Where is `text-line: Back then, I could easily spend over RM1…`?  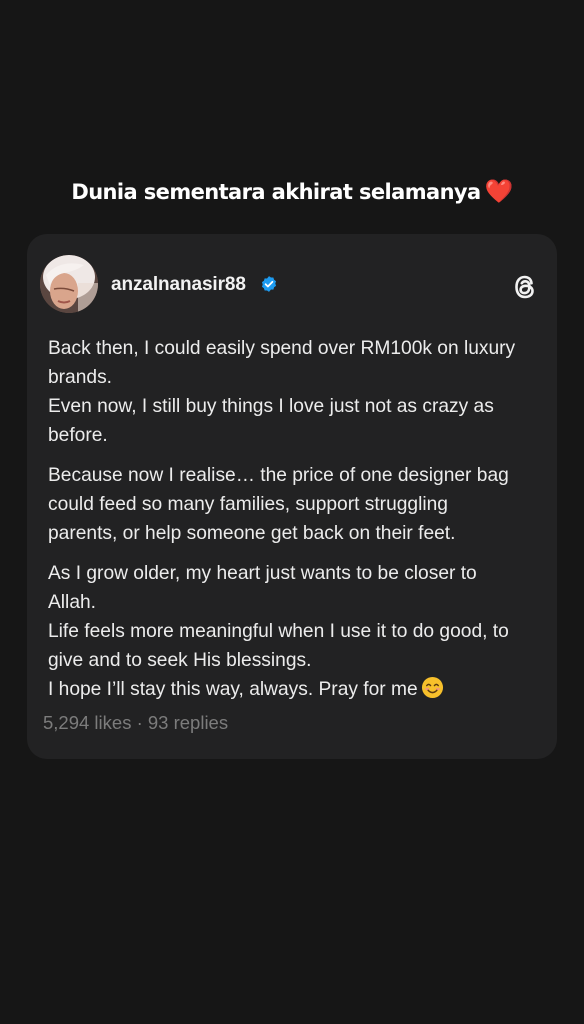
text-line: Back then, I could easily spend over RM1… is located at coordinates (282, 348).